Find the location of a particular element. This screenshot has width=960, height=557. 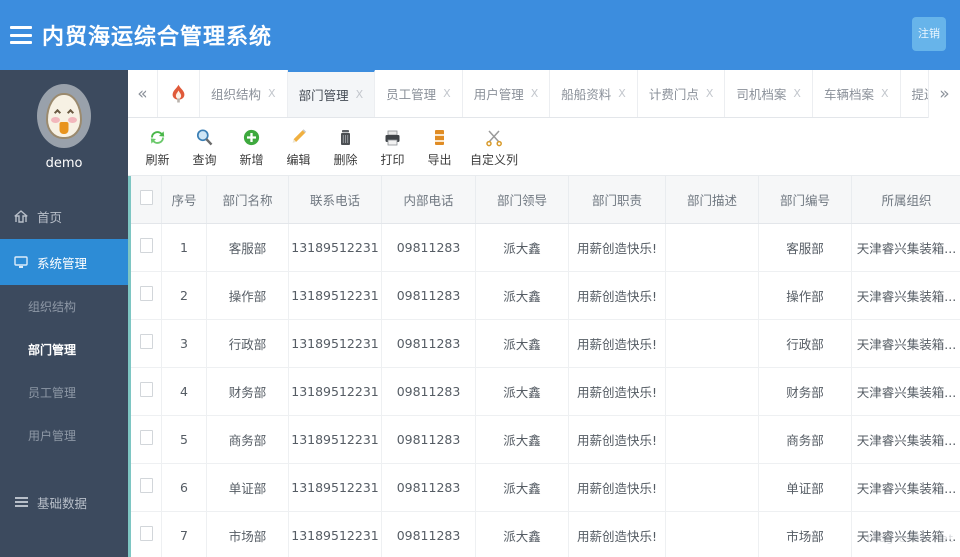

column-header-internal-phone: 内部电话 is located at coordinates (428, 200).